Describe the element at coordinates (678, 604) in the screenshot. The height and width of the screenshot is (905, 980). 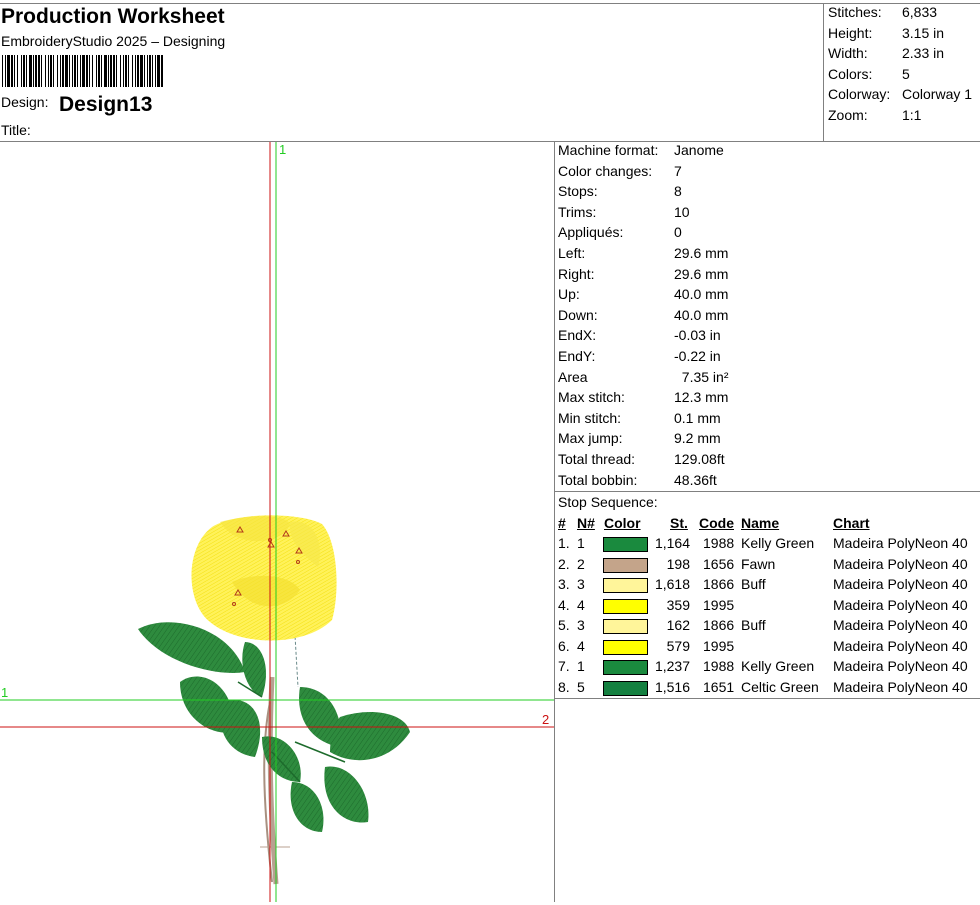
I see `cell-stitches: 359` at that location.